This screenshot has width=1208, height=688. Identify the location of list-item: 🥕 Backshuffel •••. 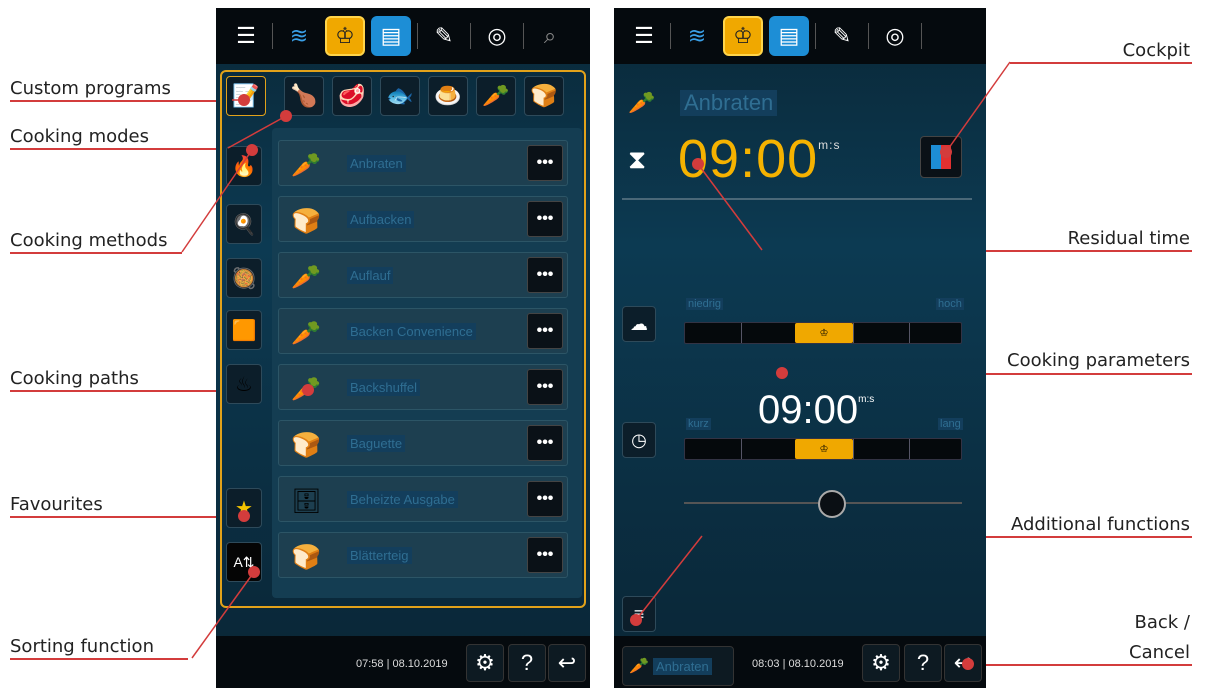
(423, 387).